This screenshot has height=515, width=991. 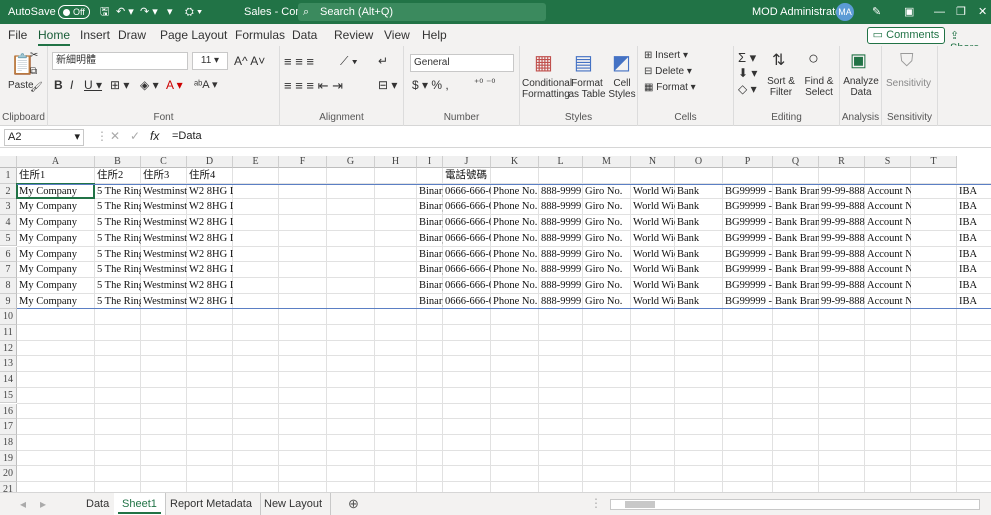 I want to click on sheet-tab-new-layout: New Layout, so click(x=294, y=504).